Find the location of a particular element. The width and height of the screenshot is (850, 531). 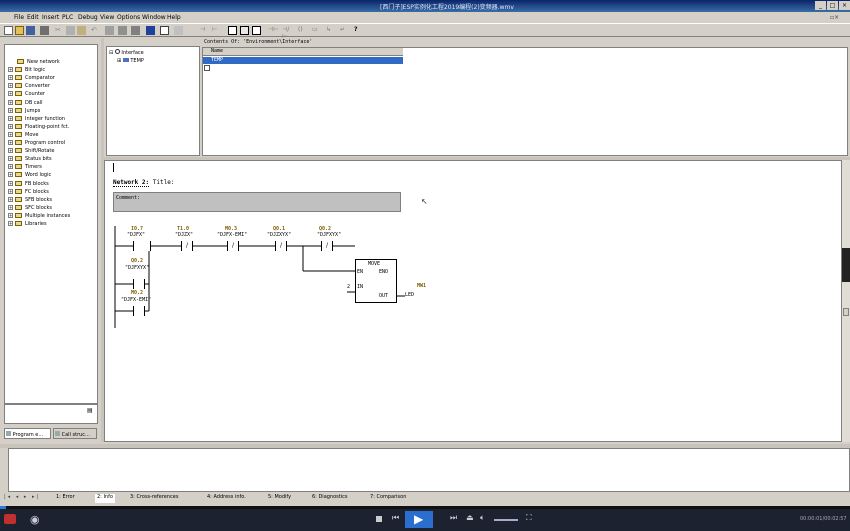

new-icon is located at coordinates (8, 30).